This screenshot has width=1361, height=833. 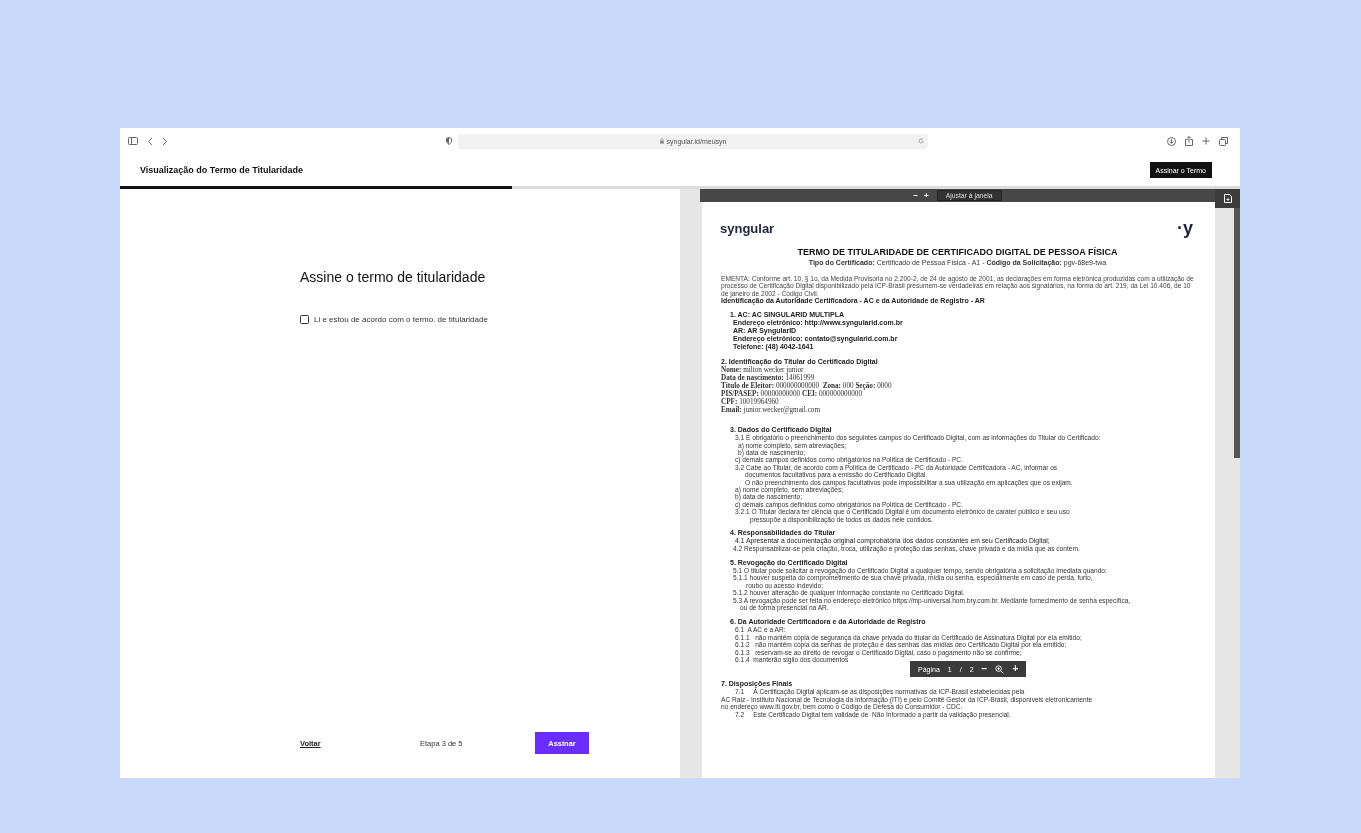 I want to click on document-title: TERMO DE TITULARIDADE DE CERTIFICADO DIGITAL DE PESSOA FÍSICA, so click(x=957, y=252).